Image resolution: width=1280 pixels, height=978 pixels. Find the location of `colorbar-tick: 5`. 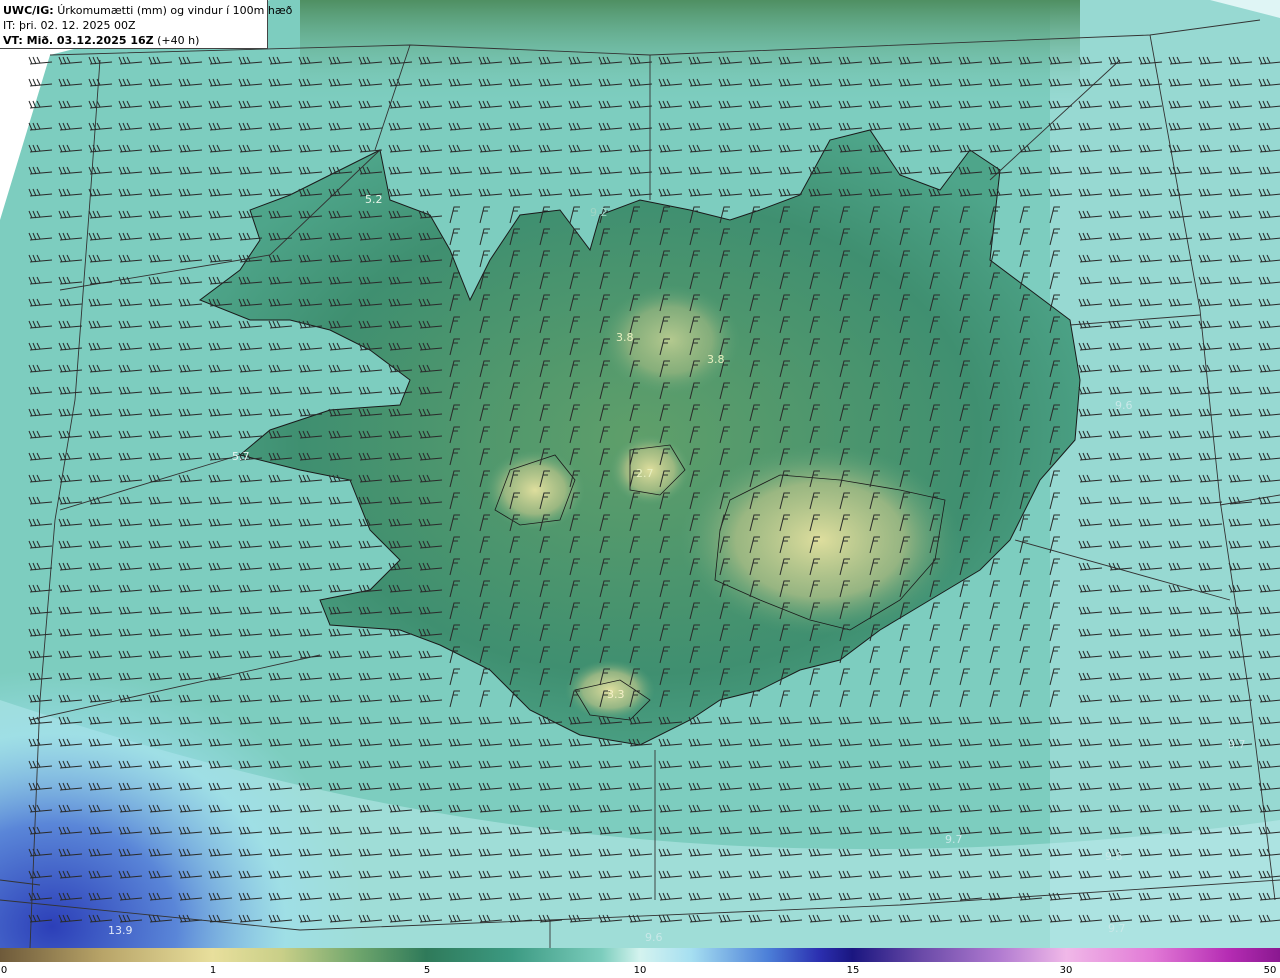

colorbar-tick: 5 is located at coordinates (427, 970).